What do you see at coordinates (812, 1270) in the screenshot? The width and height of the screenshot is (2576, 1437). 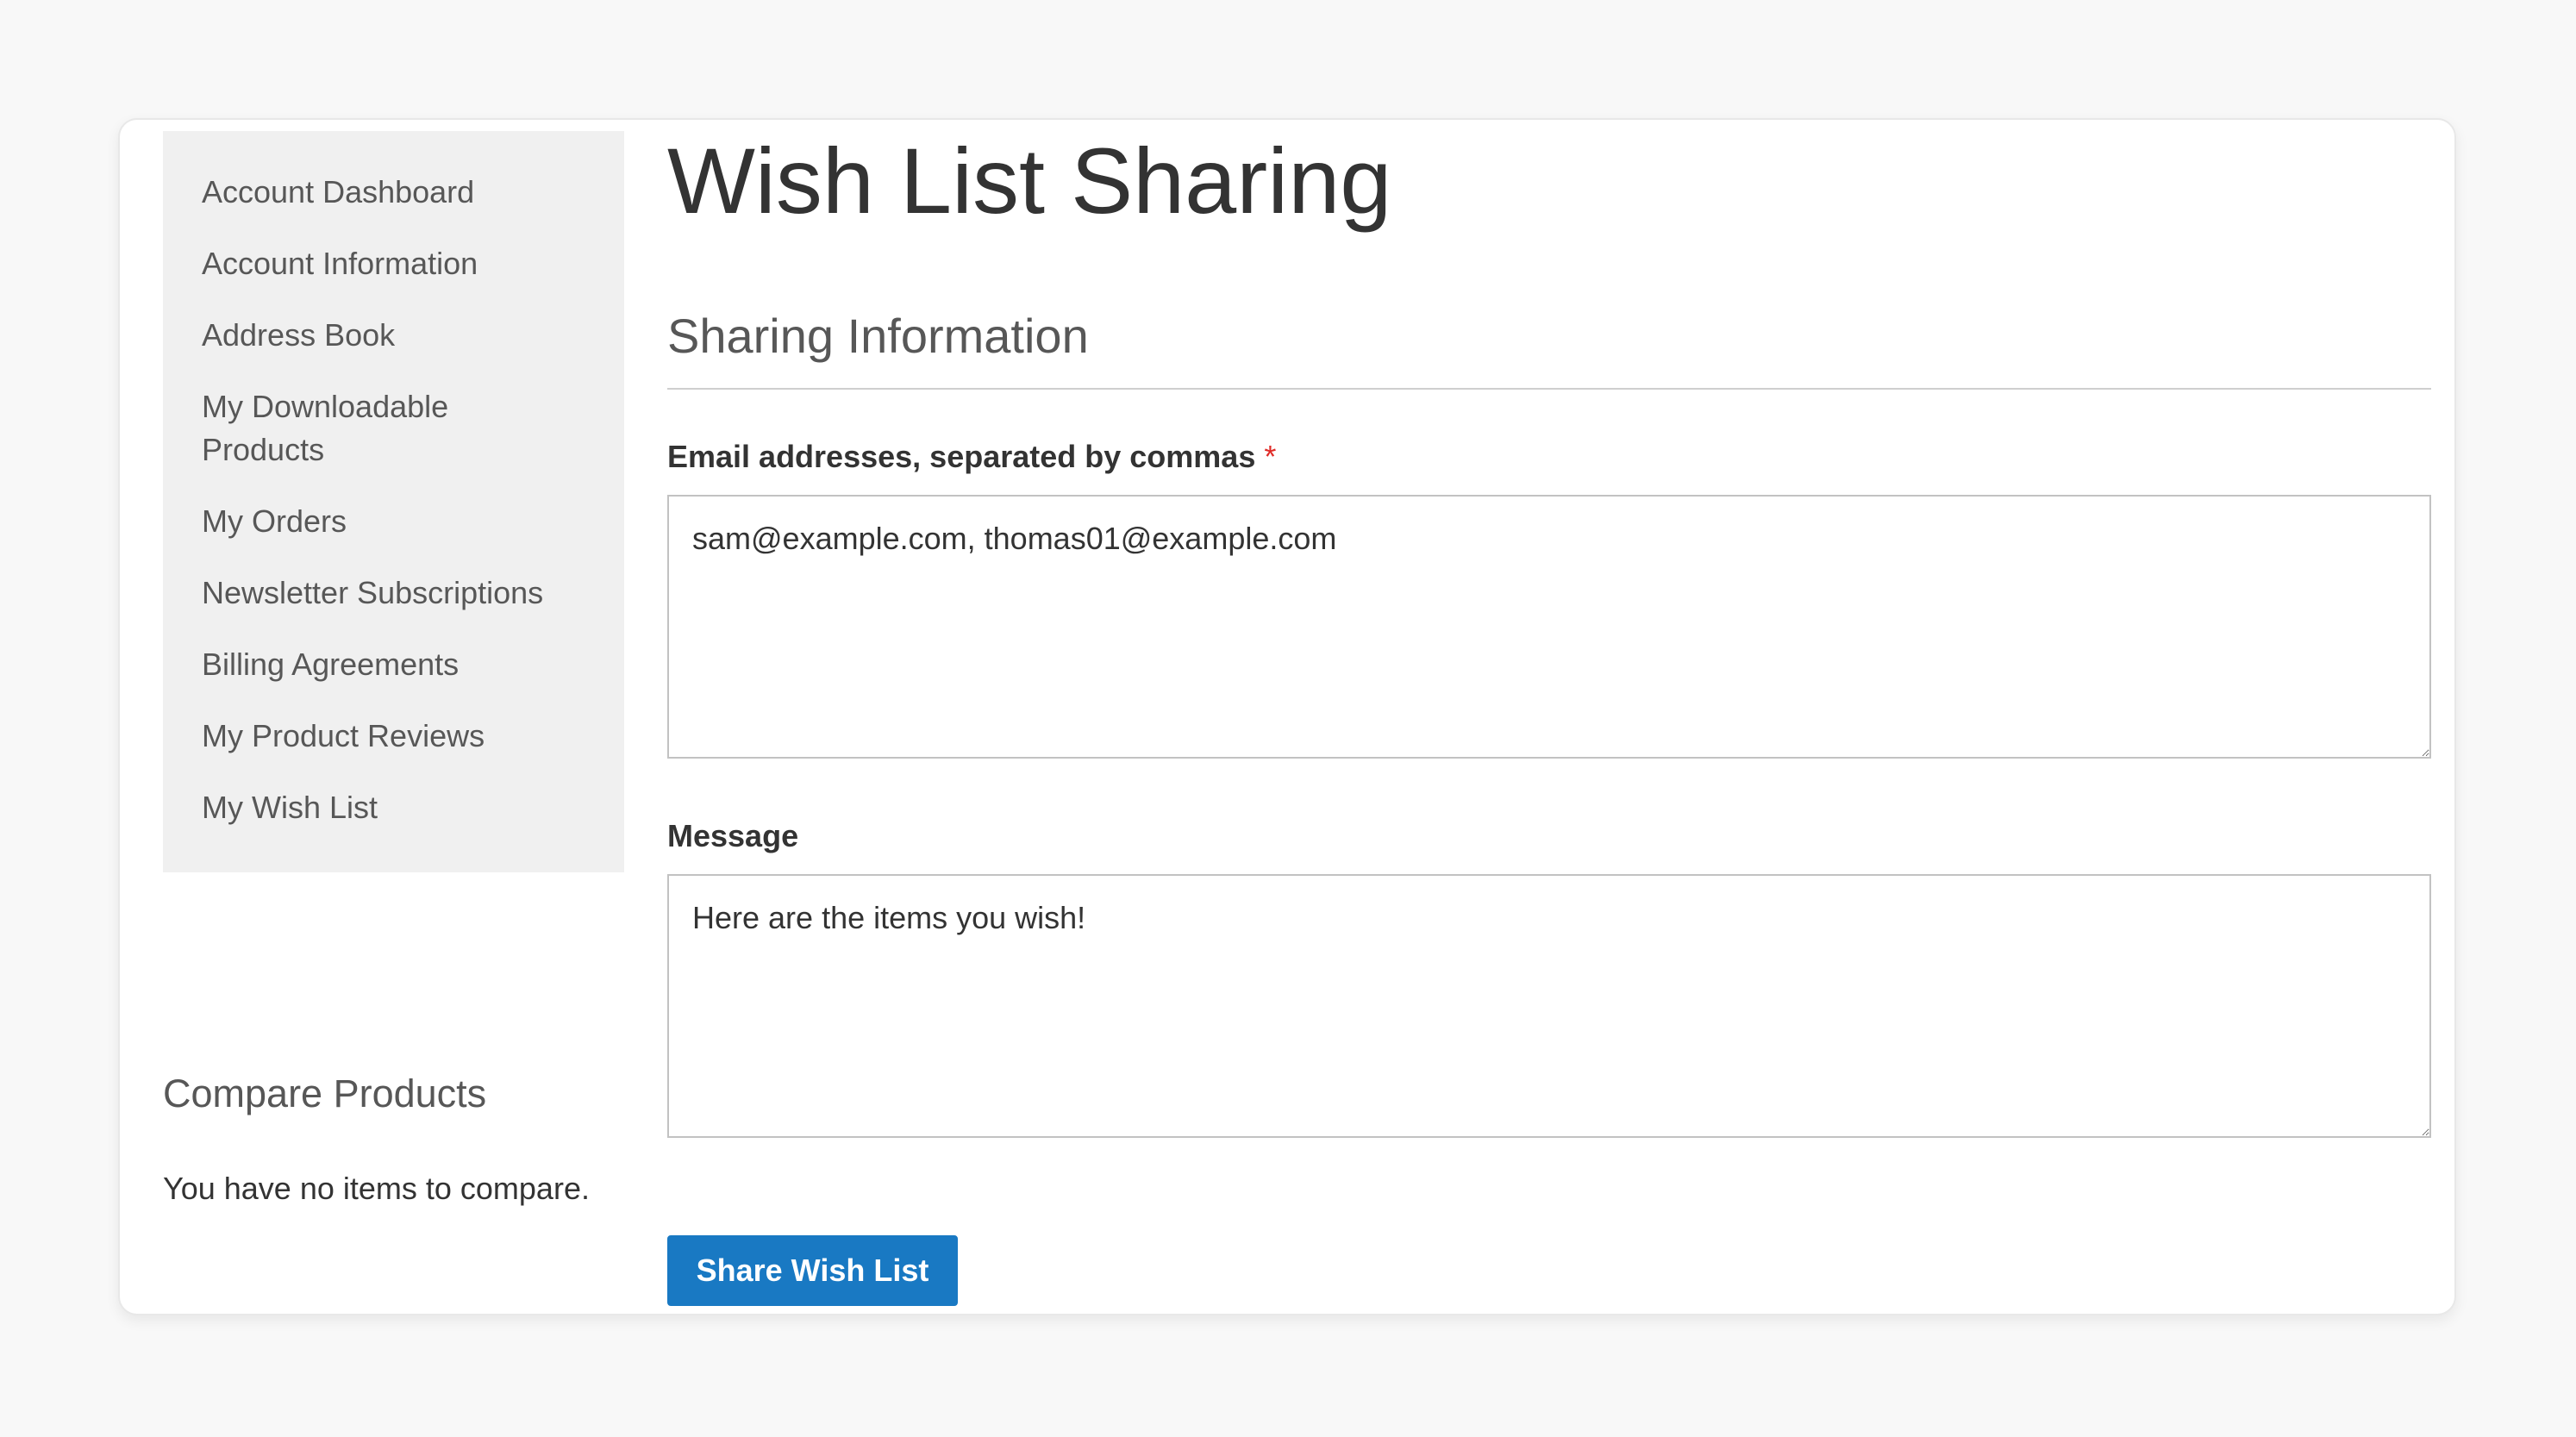 I see `share-wish-list-button: Share Wish List` at bounding box center [812, 1270].